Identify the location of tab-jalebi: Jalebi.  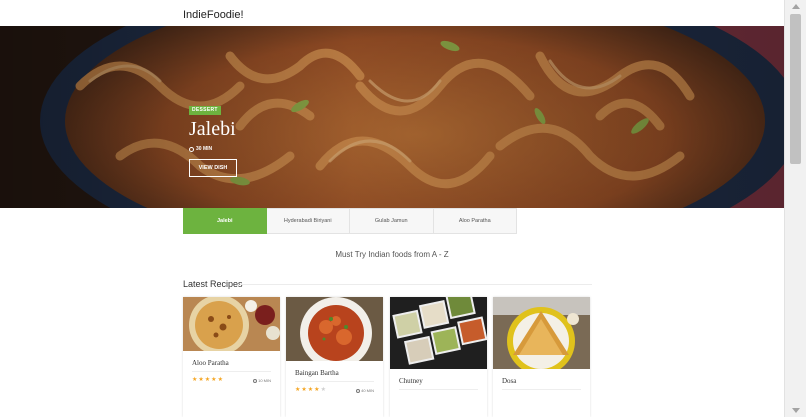
(225, 221).